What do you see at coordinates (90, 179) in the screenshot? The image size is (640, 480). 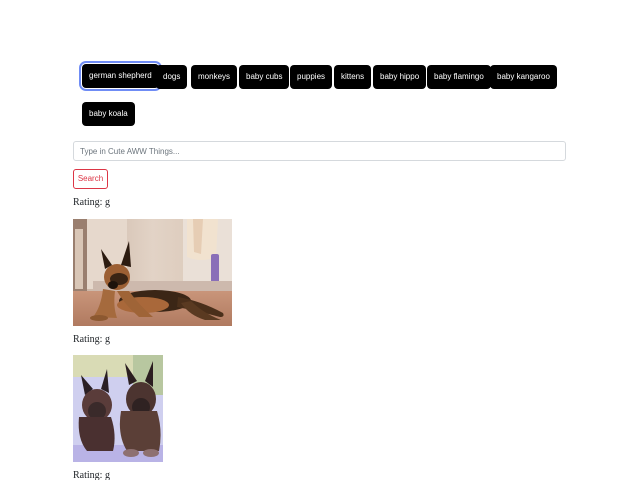 I see `search-button: Search` at bounding box center [90, 179].